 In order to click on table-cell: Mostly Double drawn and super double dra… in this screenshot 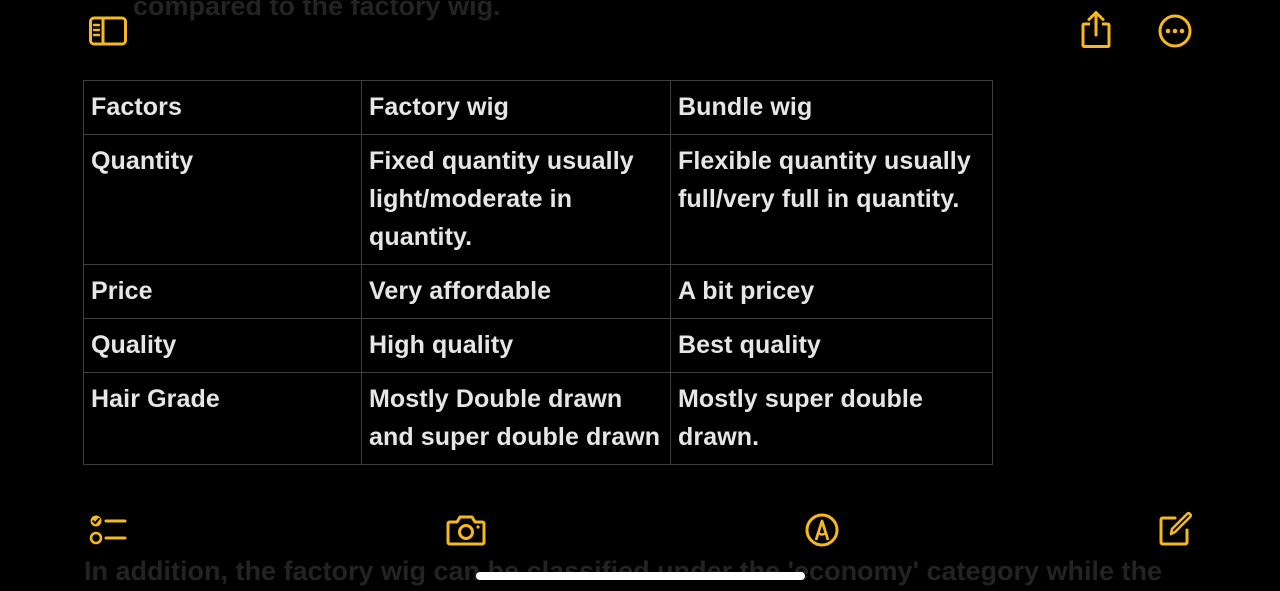, I will do `click(516, 418)`.